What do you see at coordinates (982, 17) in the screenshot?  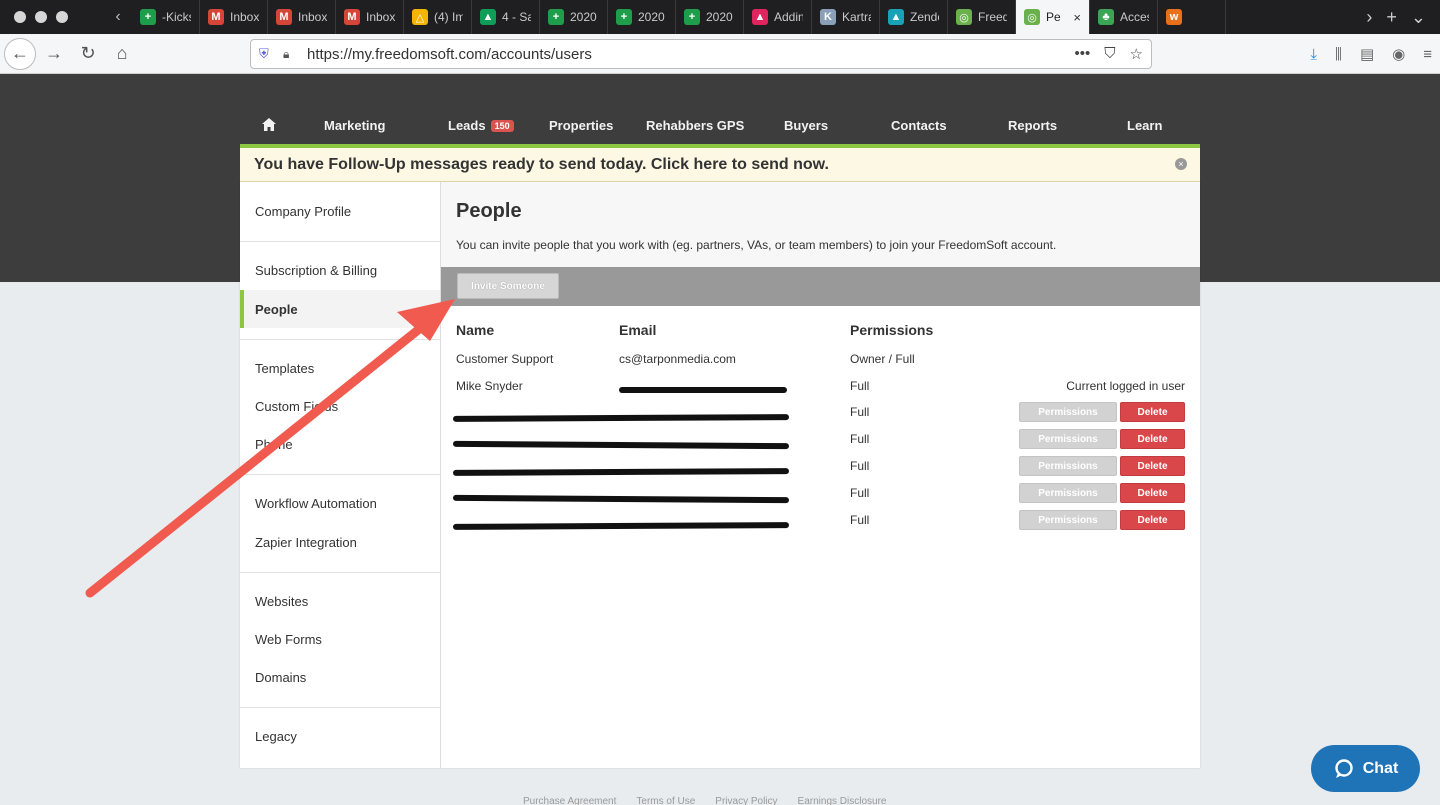 I see `browser-tab: ◎ Freedo` at bounding box center [982, 17].